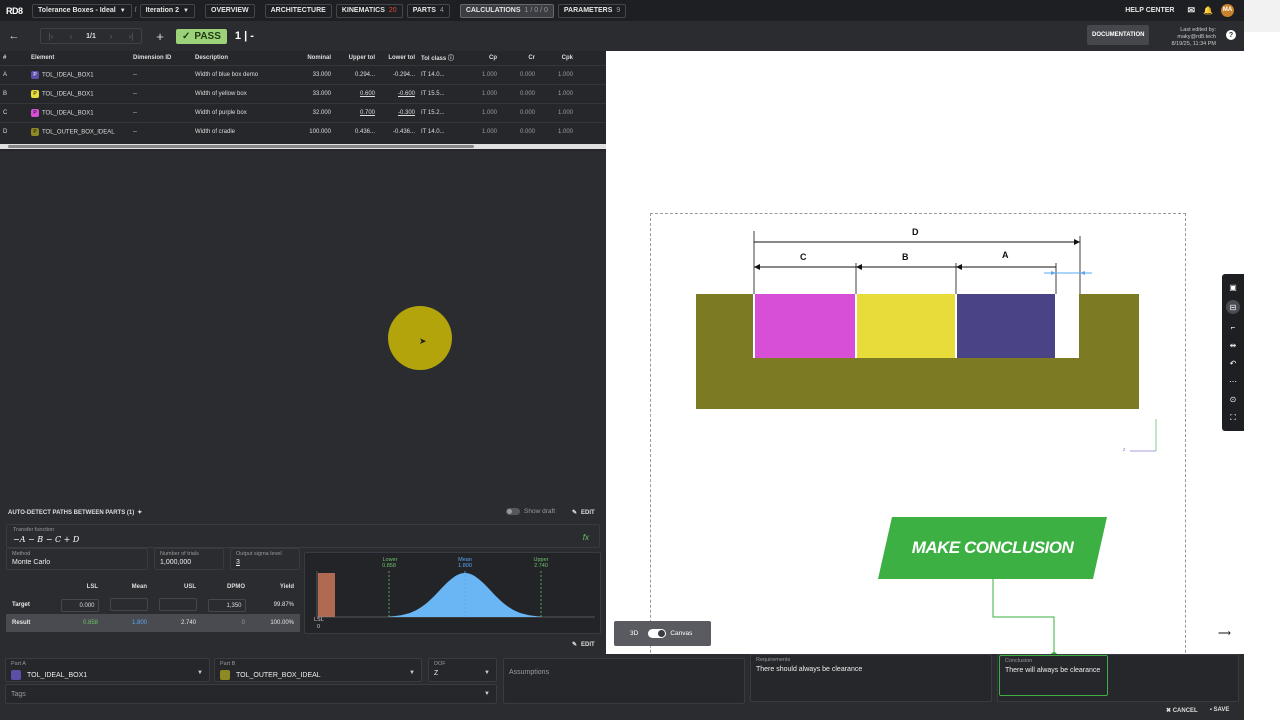 This screenshot has height=720, width=1280. Describe the element at coordinates (111, 36) in the screenshot. I see `next-page-icon: ›` at that location.